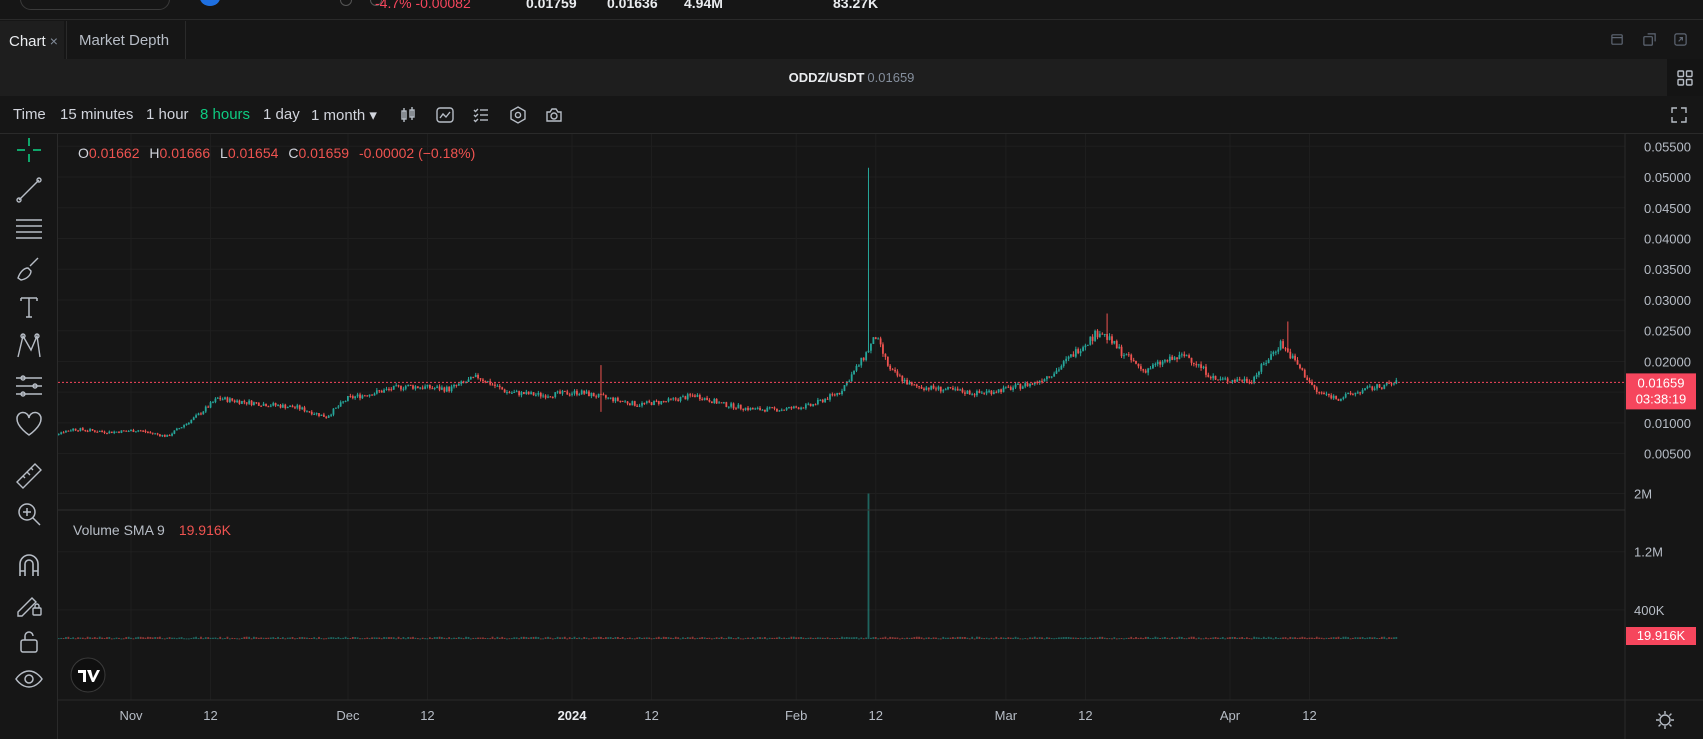 This screenshot has width=1703, height=739. What do you see at coordinates (167, 114) in the screenshot?
I see `interval-1h: 1 hour` at bounding box center [167, 114].